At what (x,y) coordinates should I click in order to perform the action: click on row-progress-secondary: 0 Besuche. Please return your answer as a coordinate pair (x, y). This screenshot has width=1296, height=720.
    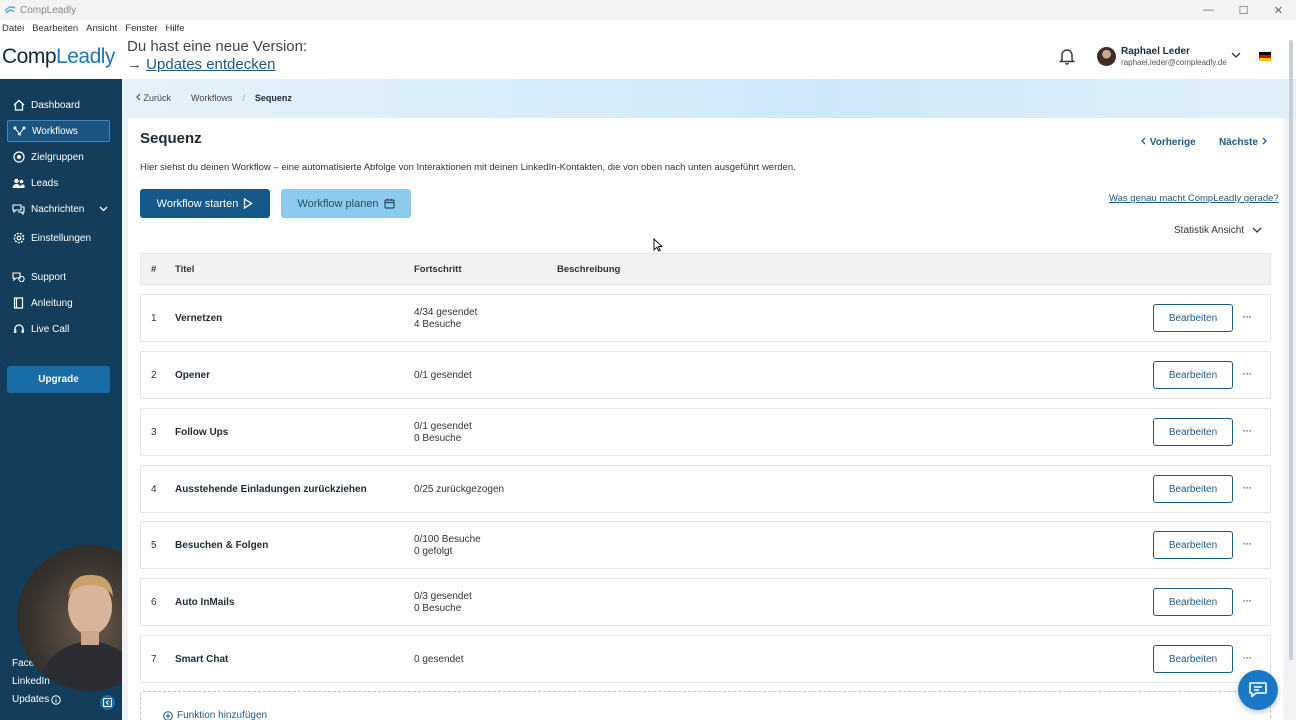
    Looking at the image, I should click on (438, 438).